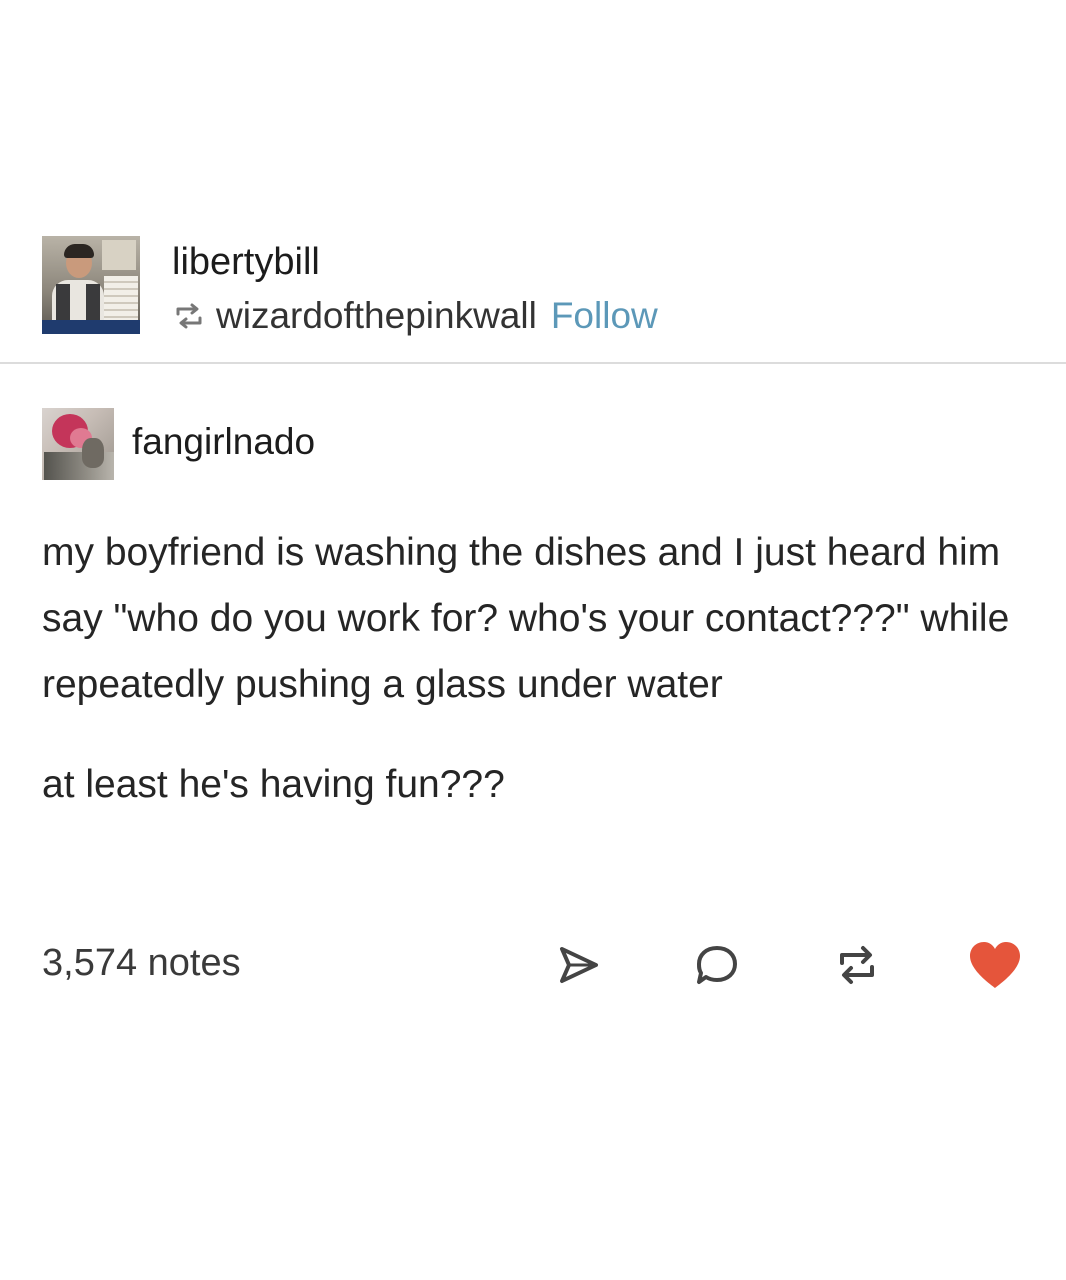 The width and height of the screenshot is (1066, 1280). I want to click on avatar, so click(91, 285).